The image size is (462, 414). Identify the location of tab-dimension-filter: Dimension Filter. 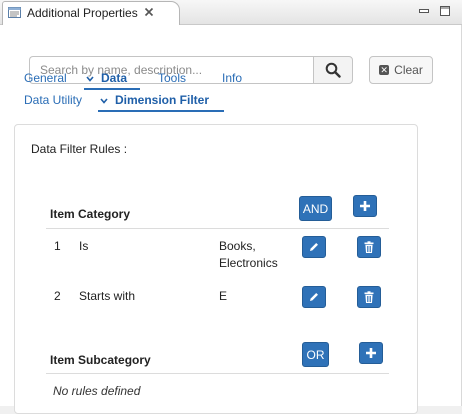
(154, 100).